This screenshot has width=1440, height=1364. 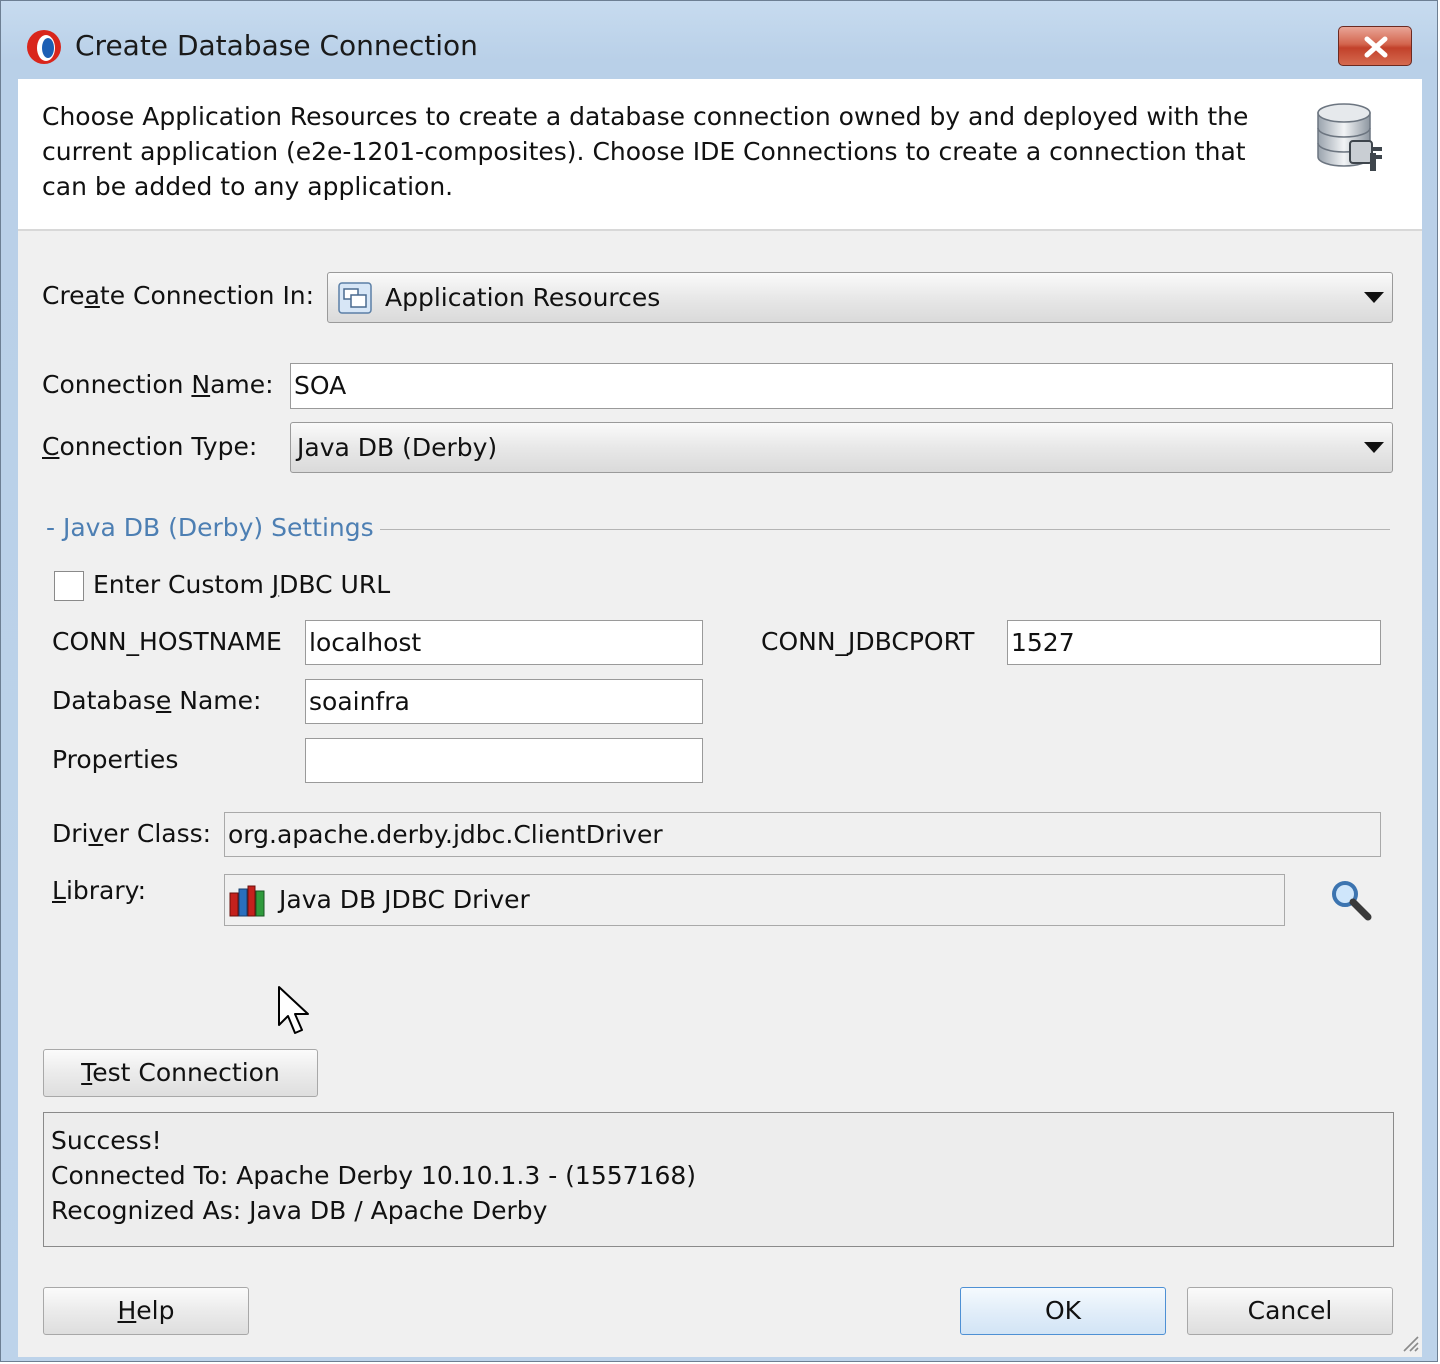 What do you see at coordinates (1290, 1311) in the screenshot?
I see `cancel-button: Cancel` at bounding box center [1290, 1311].